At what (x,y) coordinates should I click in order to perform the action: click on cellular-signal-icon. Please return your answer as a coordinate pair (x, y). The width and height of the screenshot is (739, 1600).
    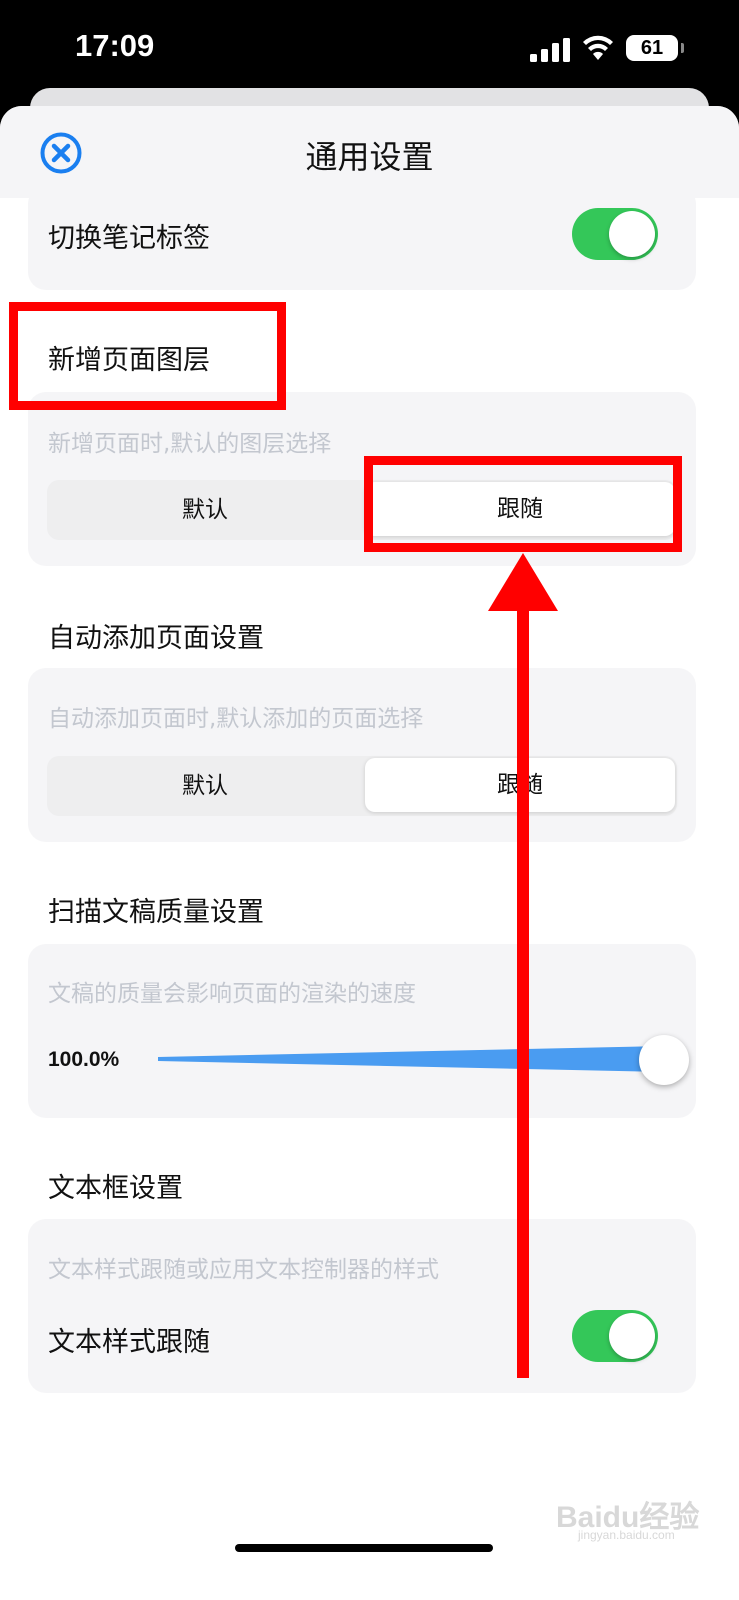
    Looking at the image, I should click on (550, 50).